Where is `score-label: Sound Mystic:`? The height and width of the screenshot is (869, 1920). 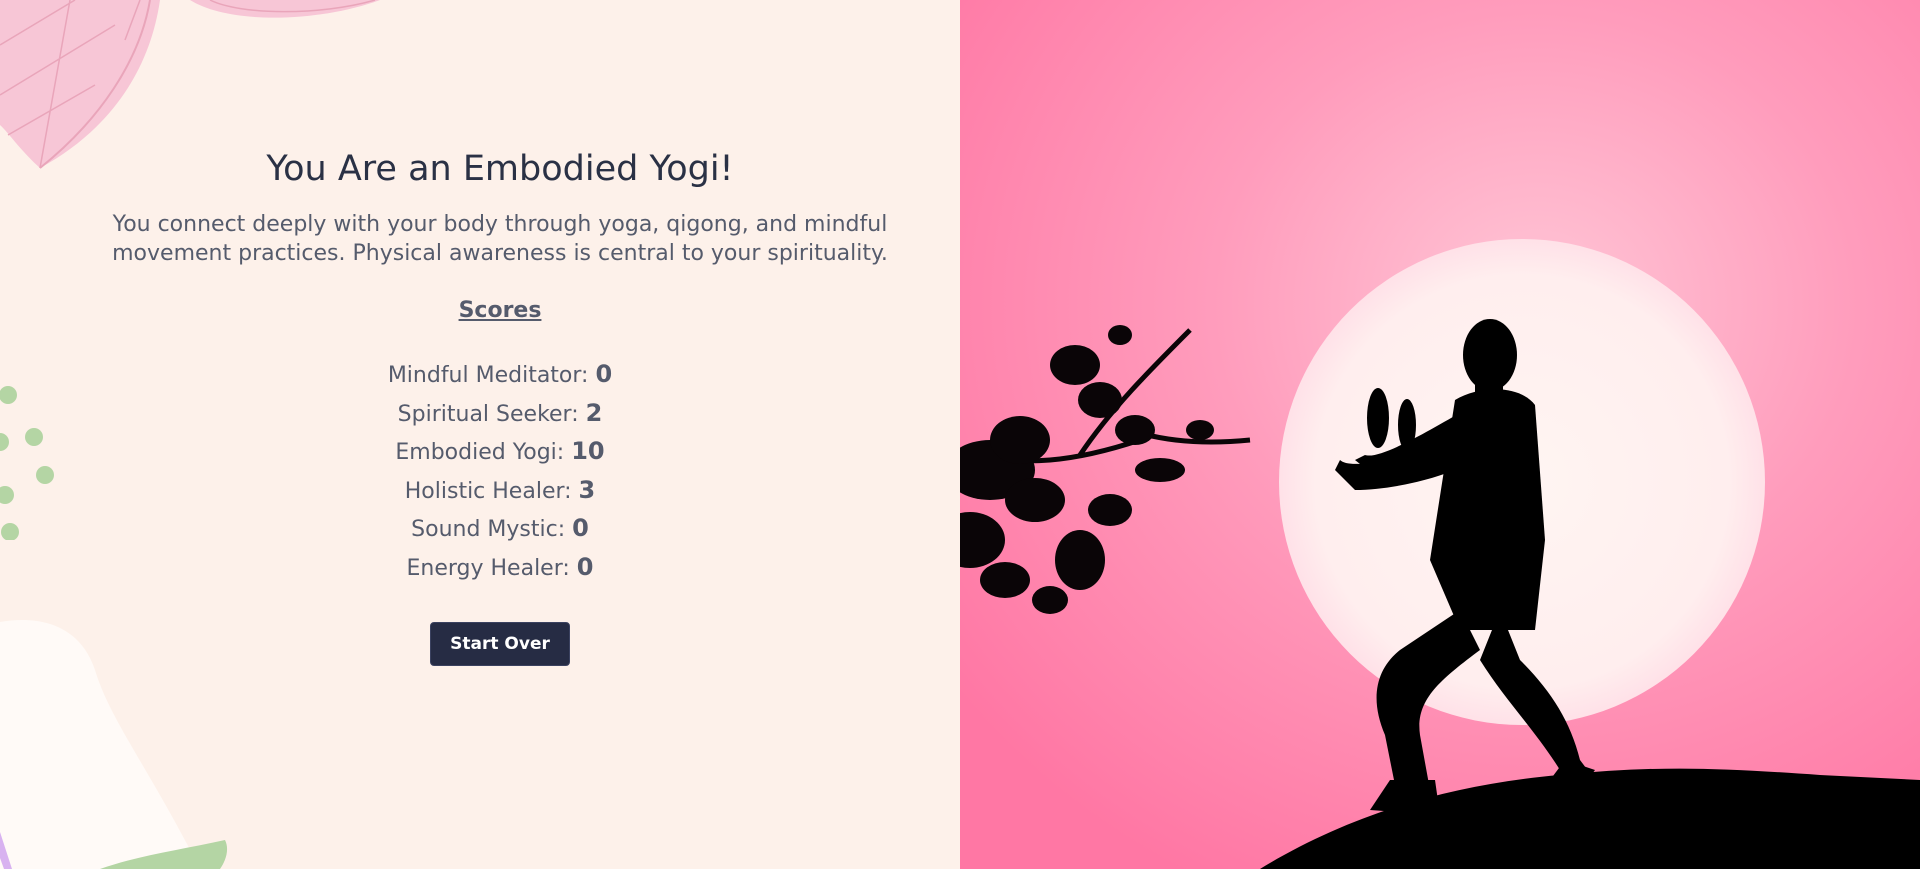 score-label: Sound Mystic: is located at coordinates (488, 529).